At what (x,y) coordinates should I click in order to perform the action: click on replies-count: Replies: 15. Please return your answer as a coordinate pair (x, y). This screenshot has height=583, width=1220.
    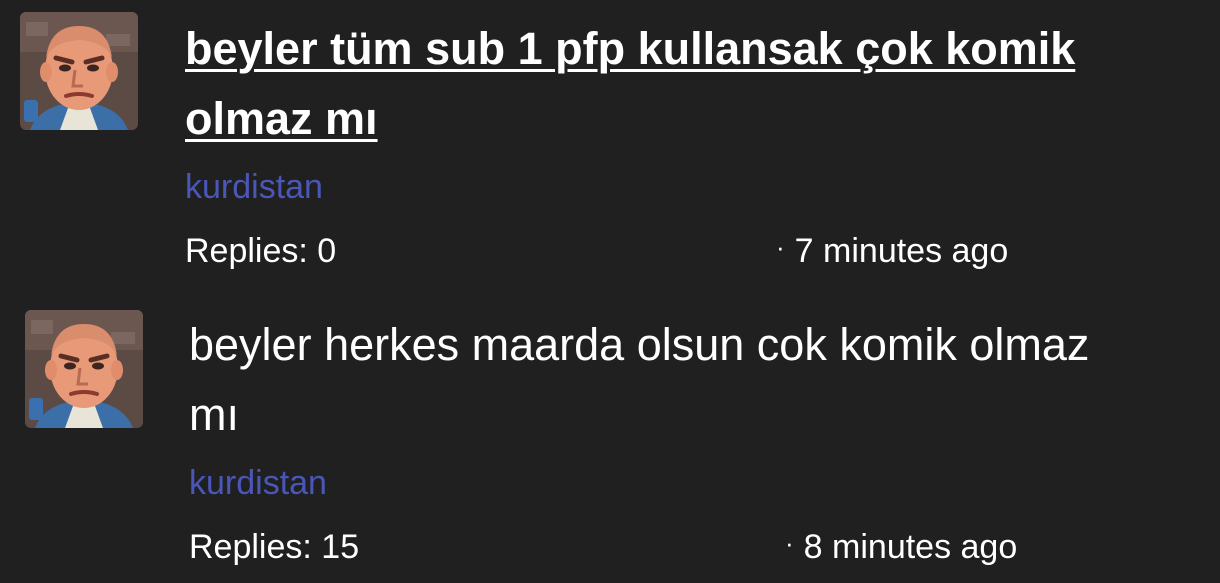
    Looking at the image, I should click on (274, 547).